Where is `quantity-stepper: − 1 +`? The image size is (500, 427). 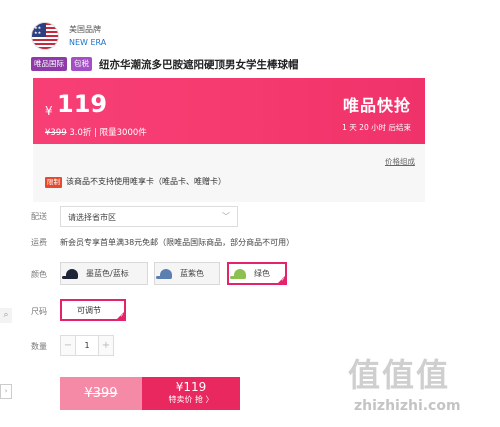
quantity-stepper: − 1 + is located at coordinates (87, 345).